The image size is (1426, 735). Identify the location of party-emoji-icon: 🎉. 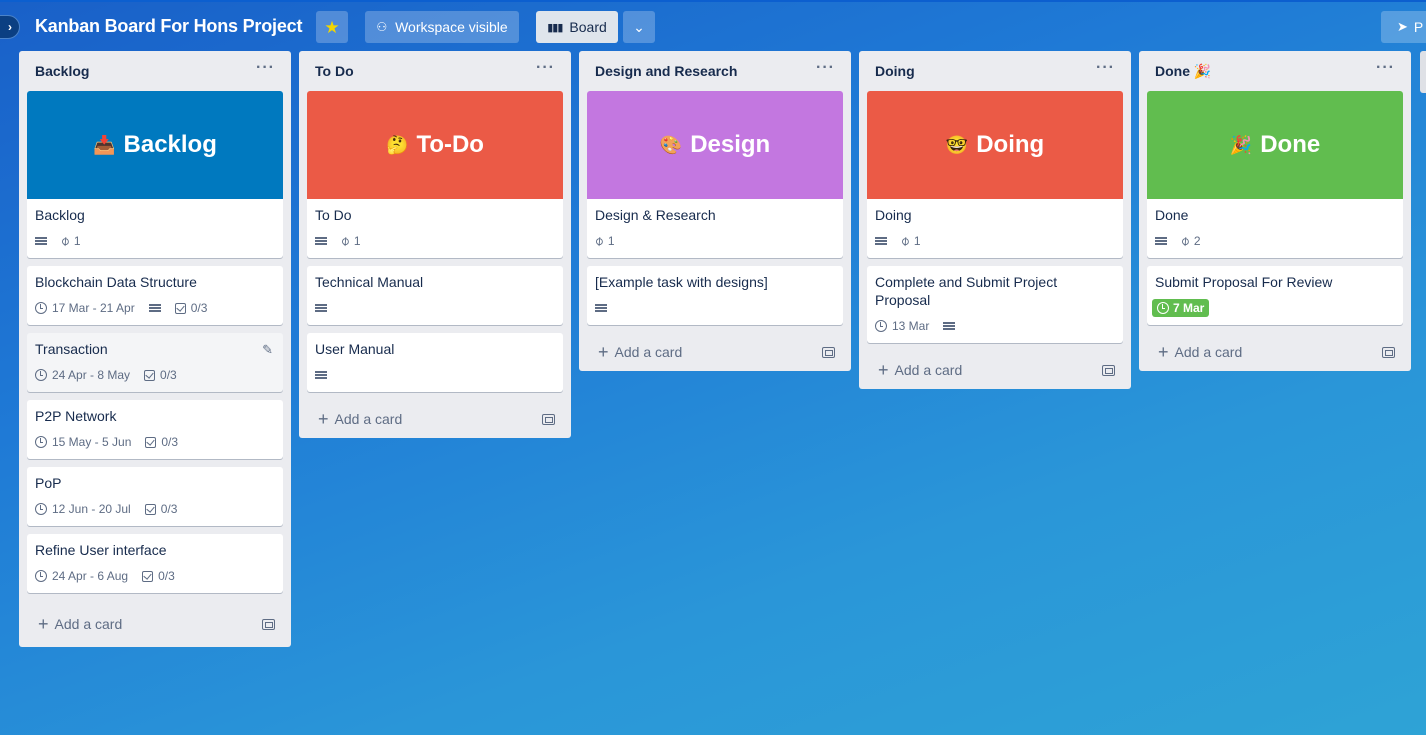
(1241, 144).